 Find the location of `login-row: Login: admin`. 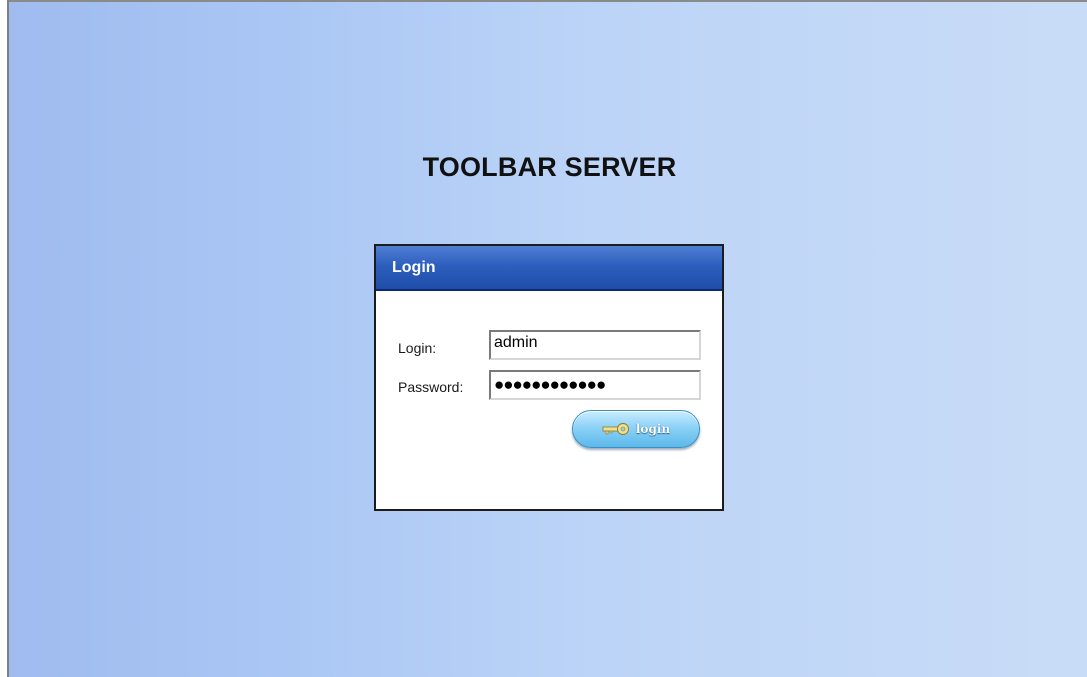

login-row: Login: admin is located at coordinates (549, 345).